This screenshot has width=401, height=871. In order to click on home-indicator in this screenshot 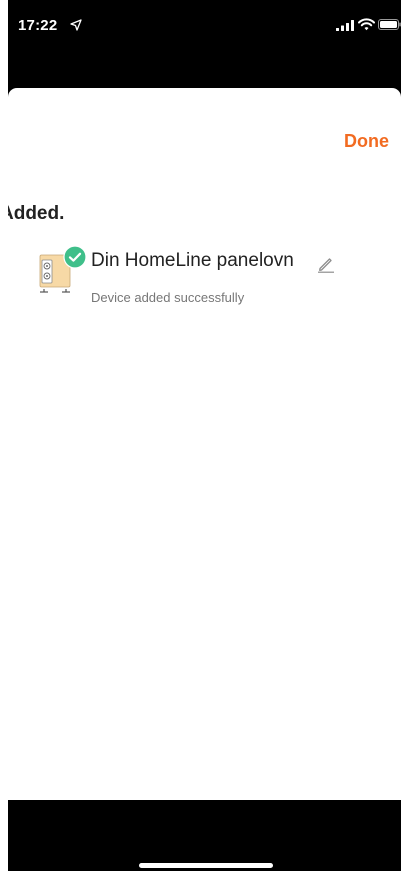, I will do `click(206, 865)`.